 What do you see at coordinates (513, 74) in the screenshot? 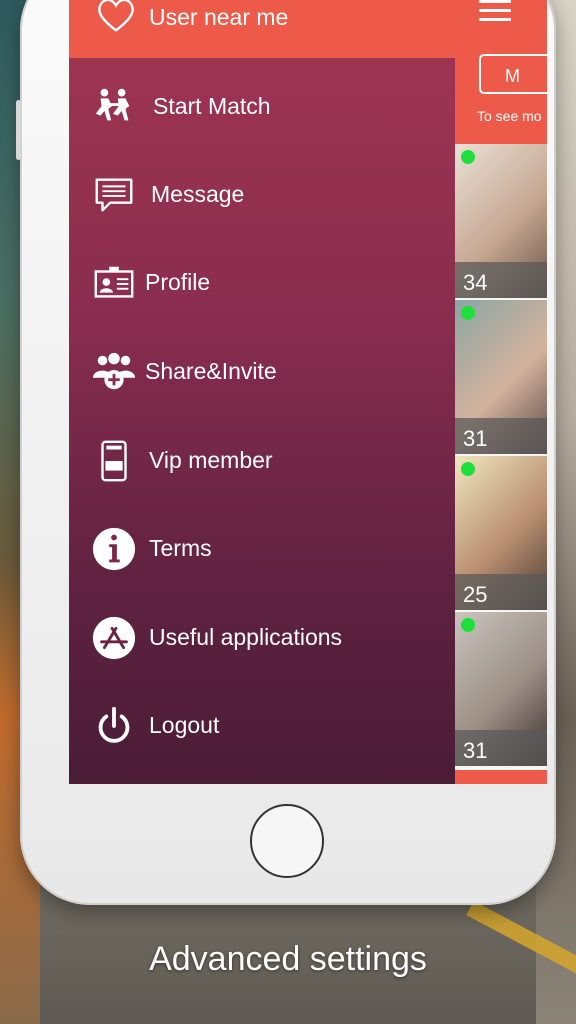
I see `filter-button: M` at bounding box center [513, 74].